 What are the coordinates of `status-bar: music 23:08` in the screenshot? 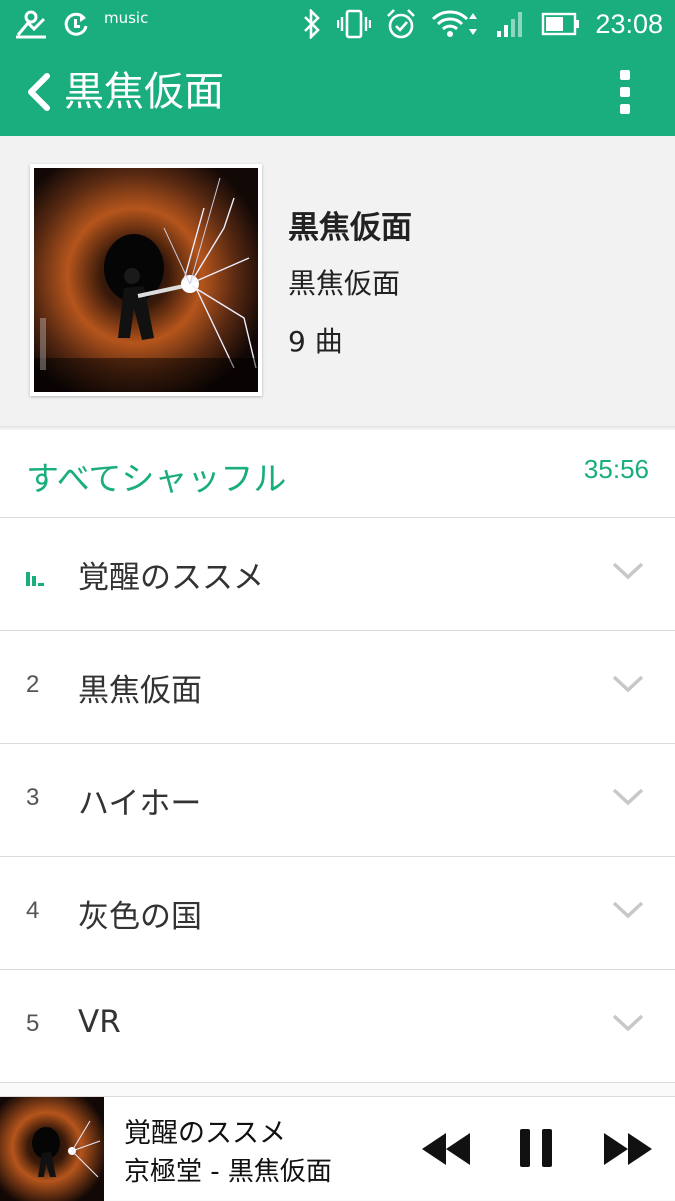 It's located at (337, 24).